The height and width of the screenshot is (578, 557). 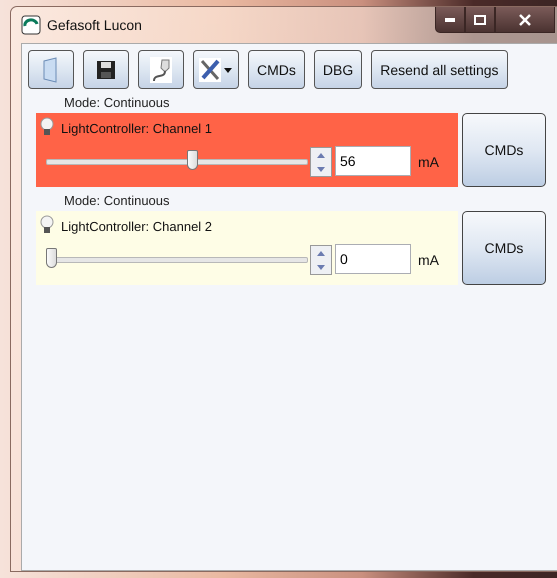 I want to click on close-button, so click(x=525, y=20).